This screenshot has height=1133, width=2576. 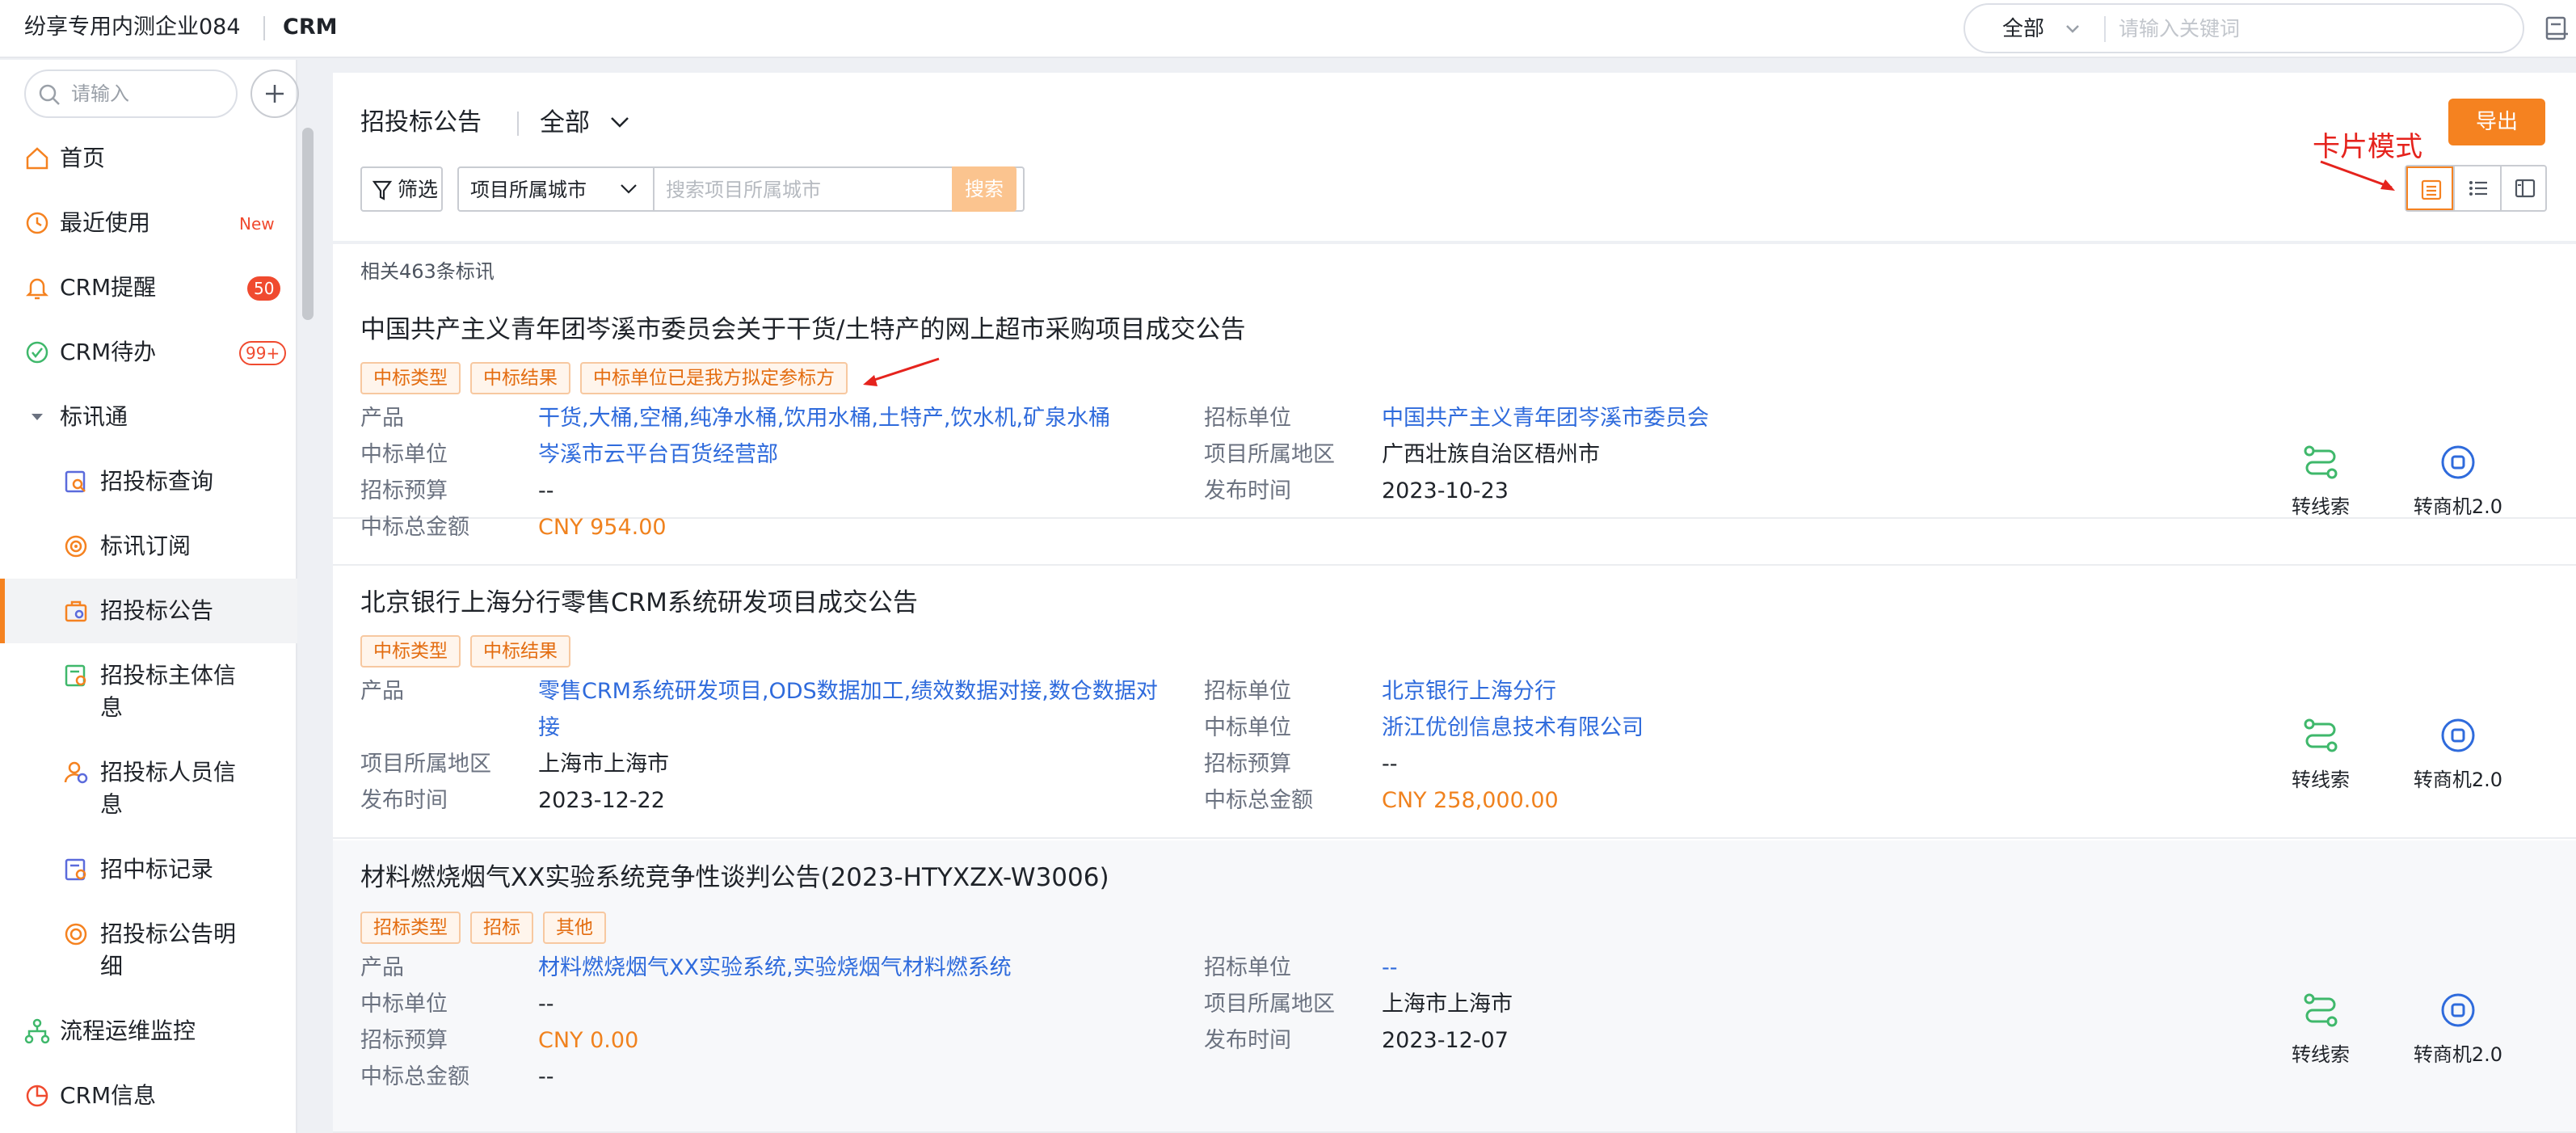 What do you see at coordinates (658, 455) in the screenshot?
I see `winner-value: 岑溪市云平台百货经营部` at bounding box center [658, 455].